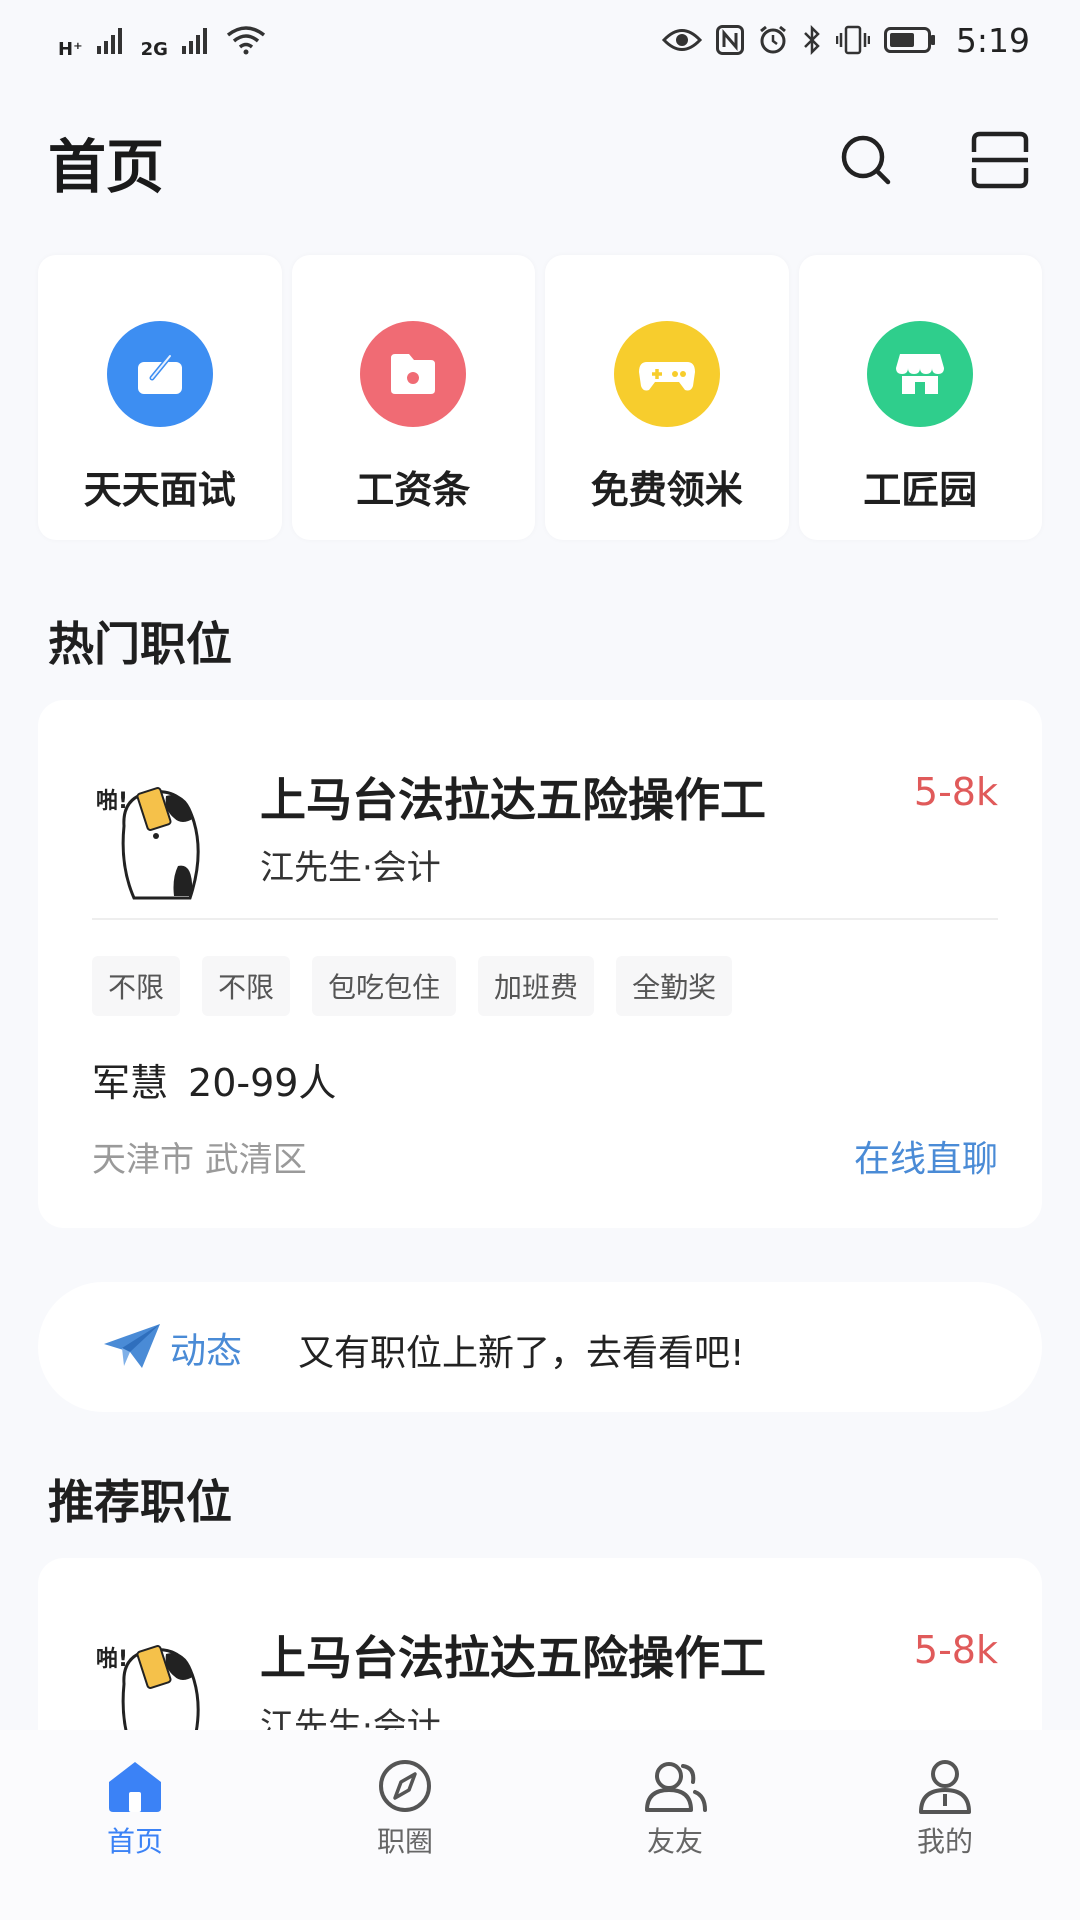  I want to click on news-bar: 动态 又有职位上新了，去看看吧!, so click(540, 1347).